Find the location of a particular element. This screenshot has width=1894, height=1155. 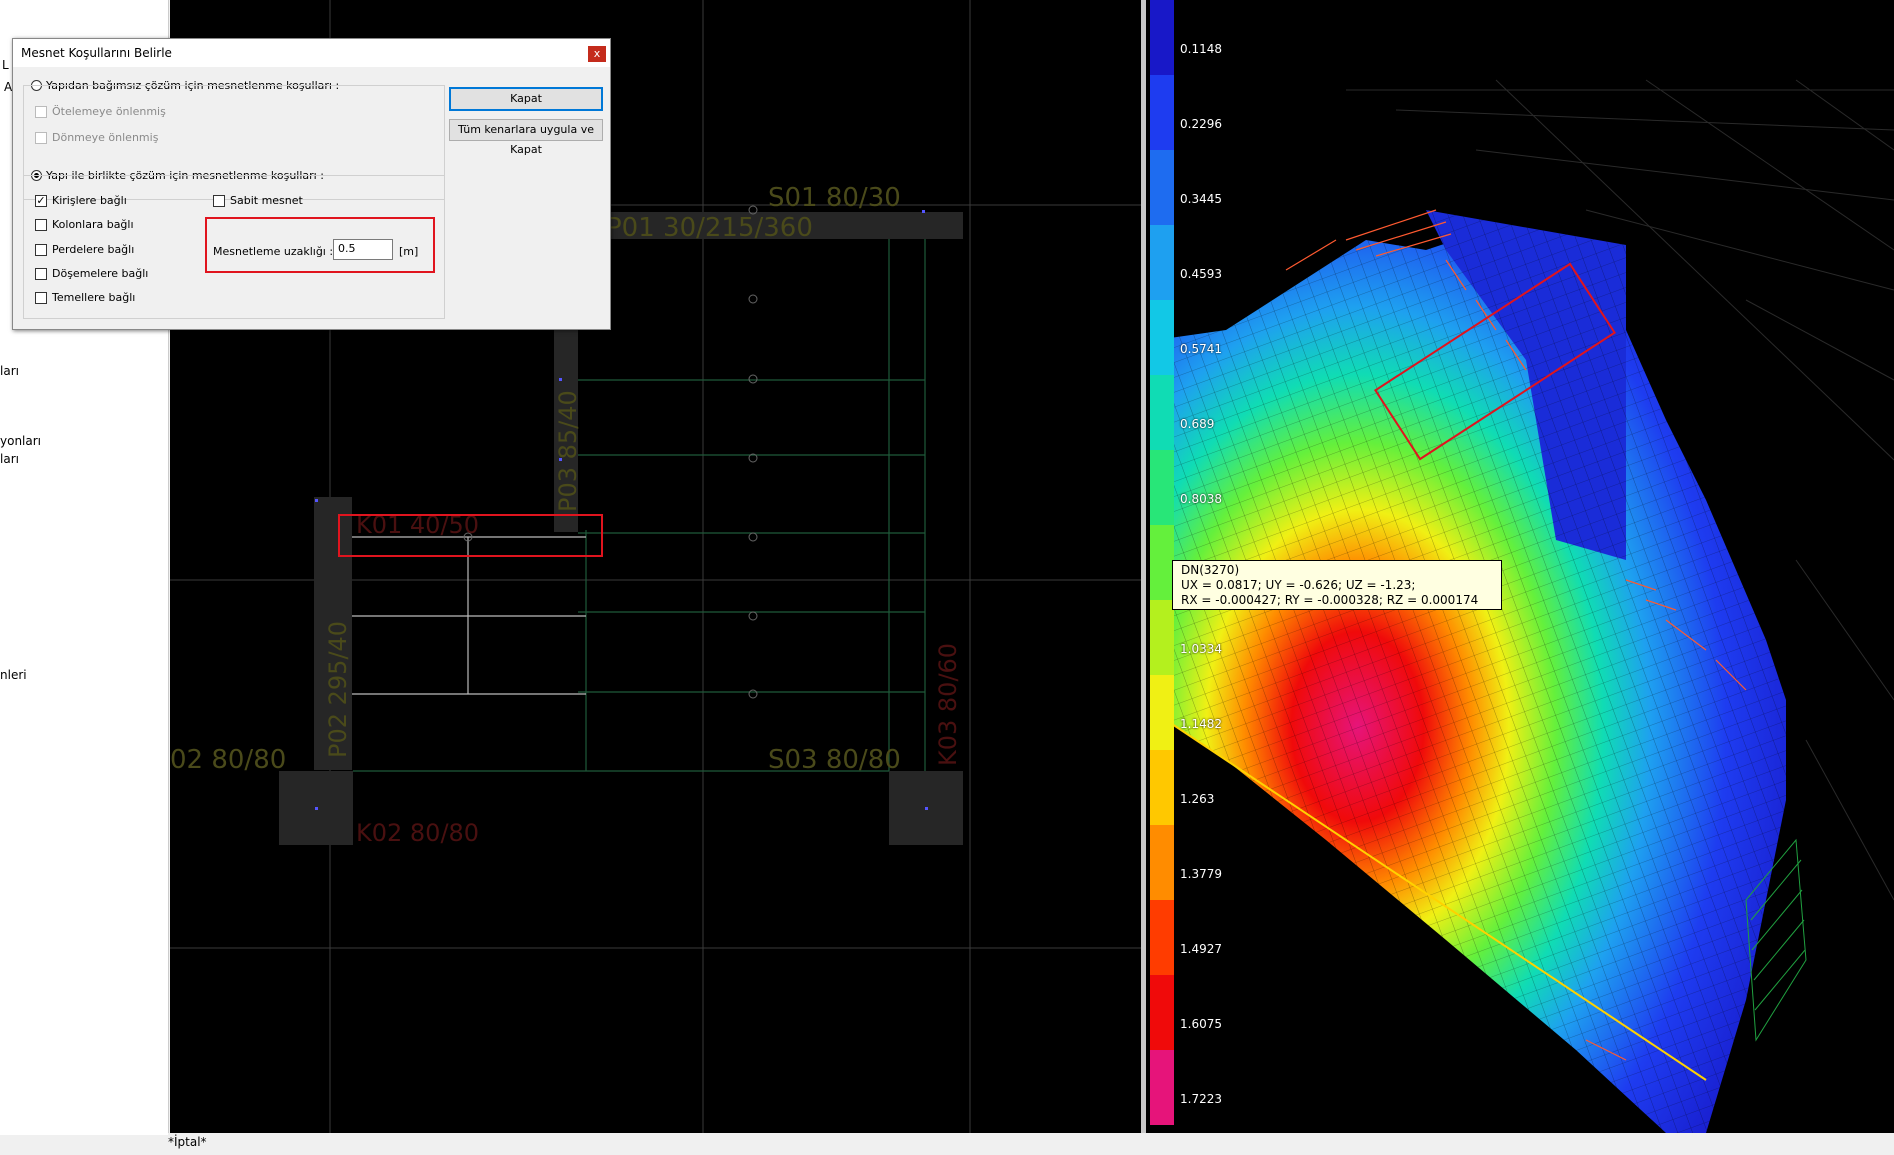

checkbox-checked: ✓ is located at coordinates (41, 200).